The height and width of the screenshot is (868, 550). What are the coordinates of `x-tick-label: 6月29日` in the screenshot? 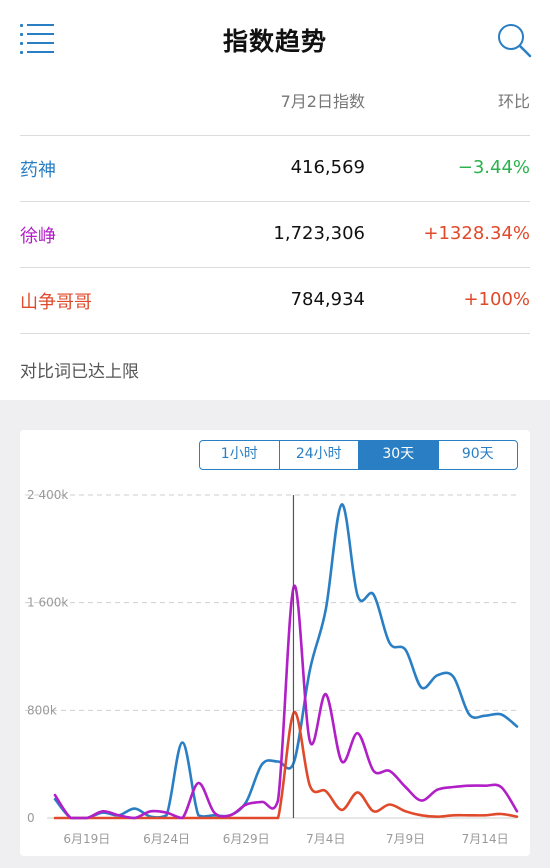 It's located at (246, 839).